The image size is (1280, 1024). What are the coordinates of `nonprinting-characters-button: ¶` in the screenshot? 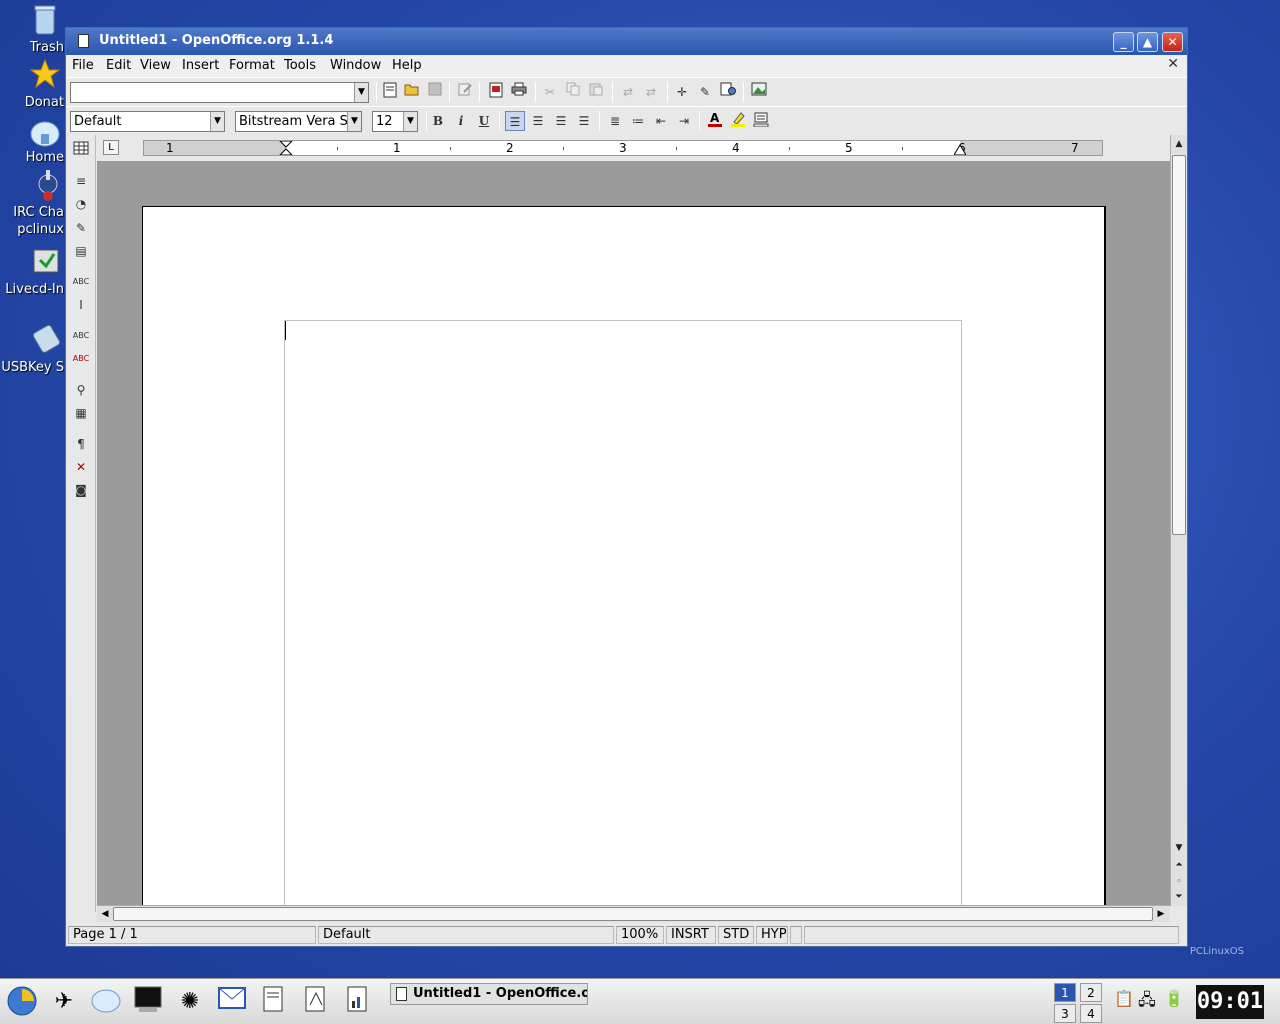 It's located at (81, 444).